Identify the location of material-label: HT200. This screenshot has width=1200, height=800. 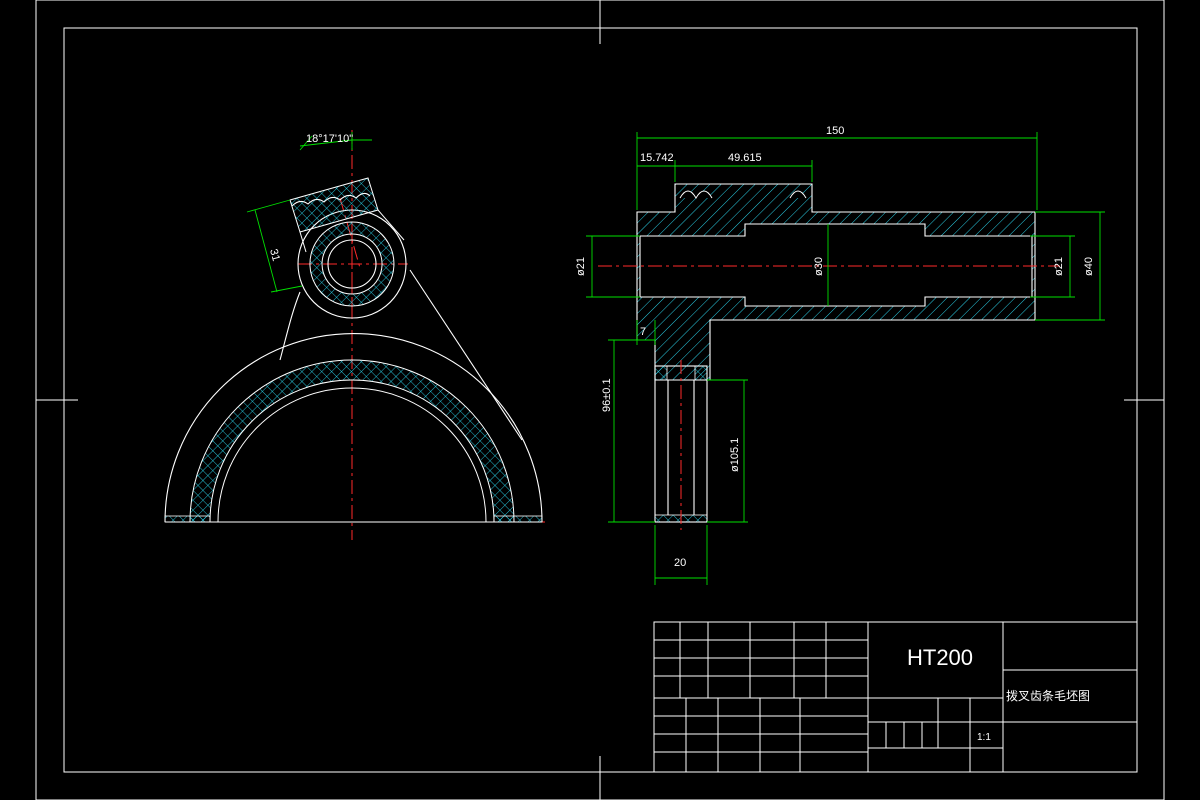
(940, 657).